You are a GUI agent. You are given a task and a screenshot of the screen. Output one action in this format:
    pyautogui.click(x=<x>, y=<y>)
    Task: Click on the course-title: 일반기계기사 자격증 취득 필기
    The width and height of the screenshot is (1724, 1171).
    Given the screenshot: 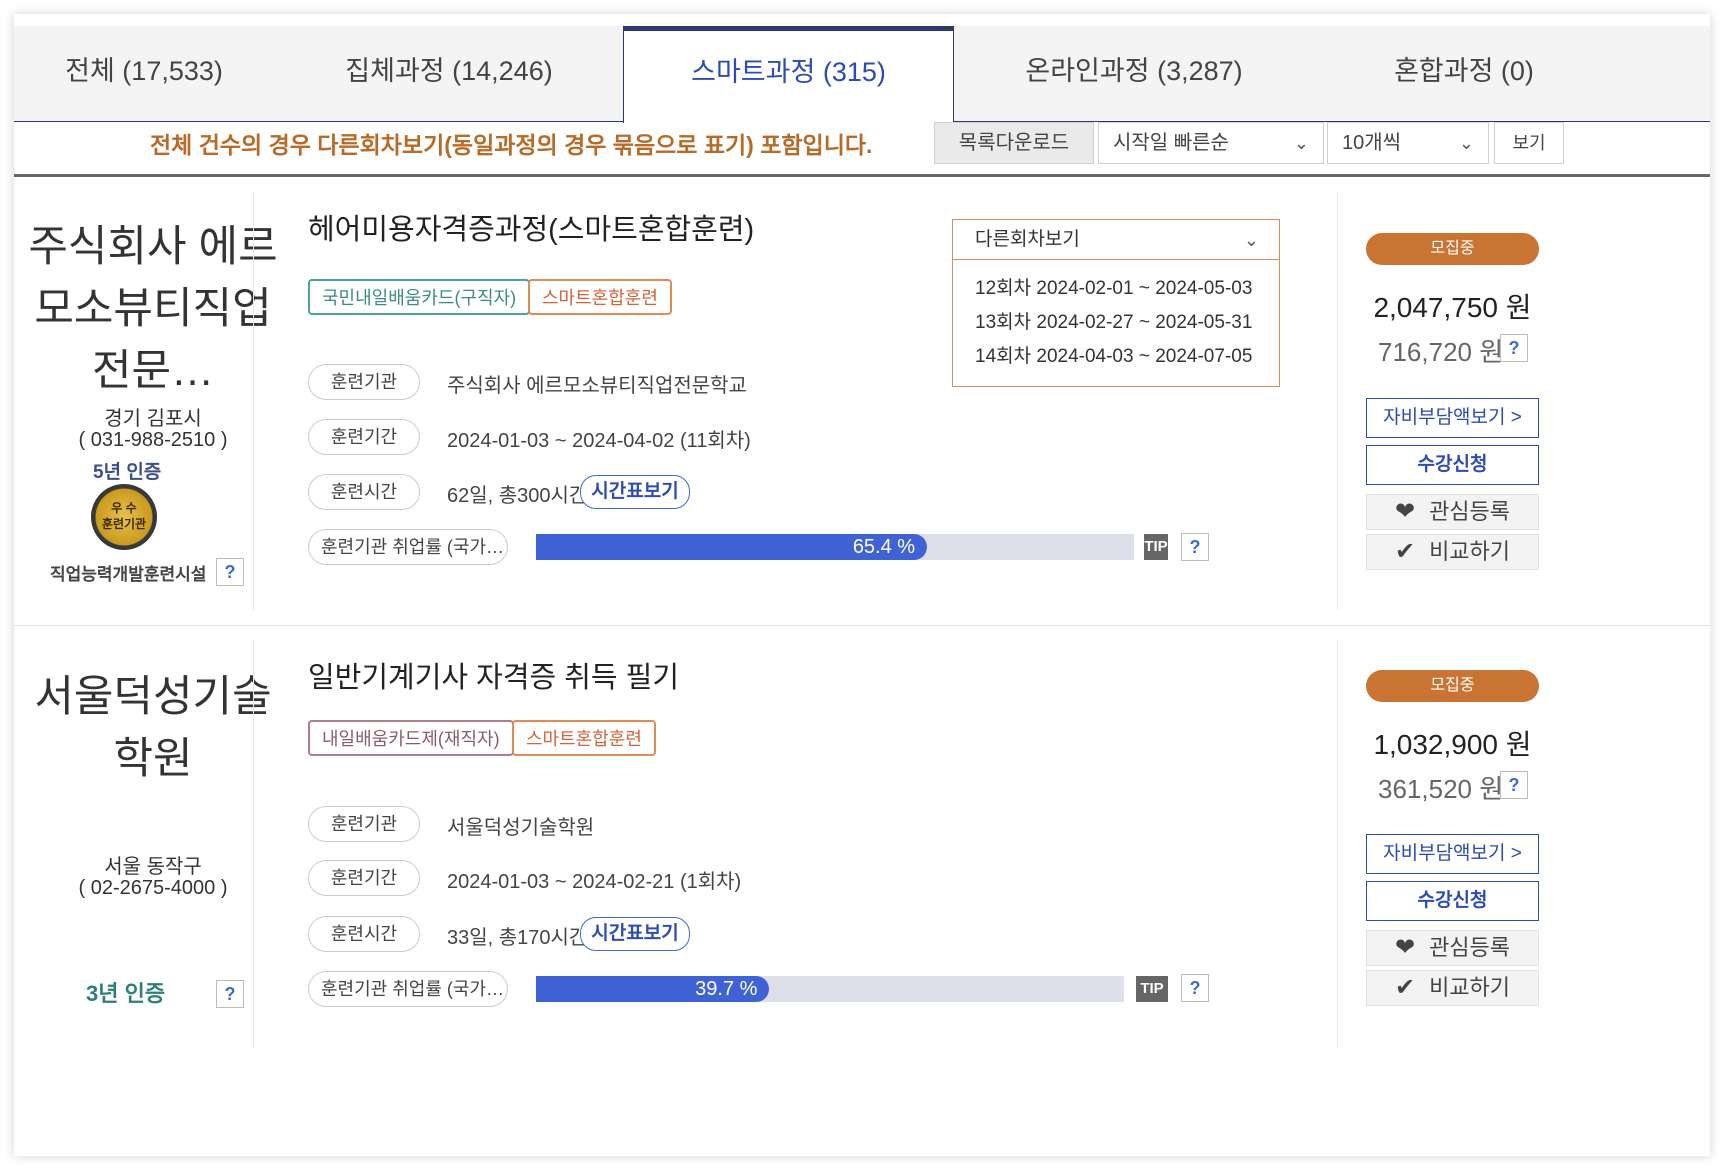 What is the action you would take?
    pyautogui.click(x=493, y=675)
    